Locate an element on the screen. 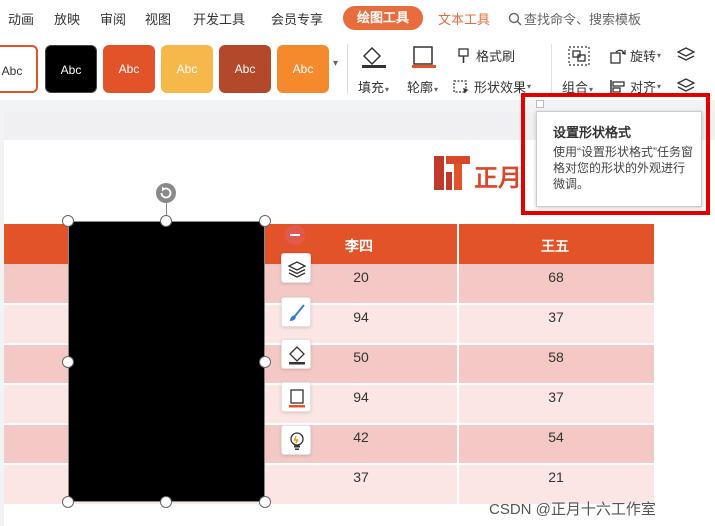 Image resolution: width=715 pixels, height=526 pixels. menu-slideshow: 放映 is located at coordinates (67, 18).